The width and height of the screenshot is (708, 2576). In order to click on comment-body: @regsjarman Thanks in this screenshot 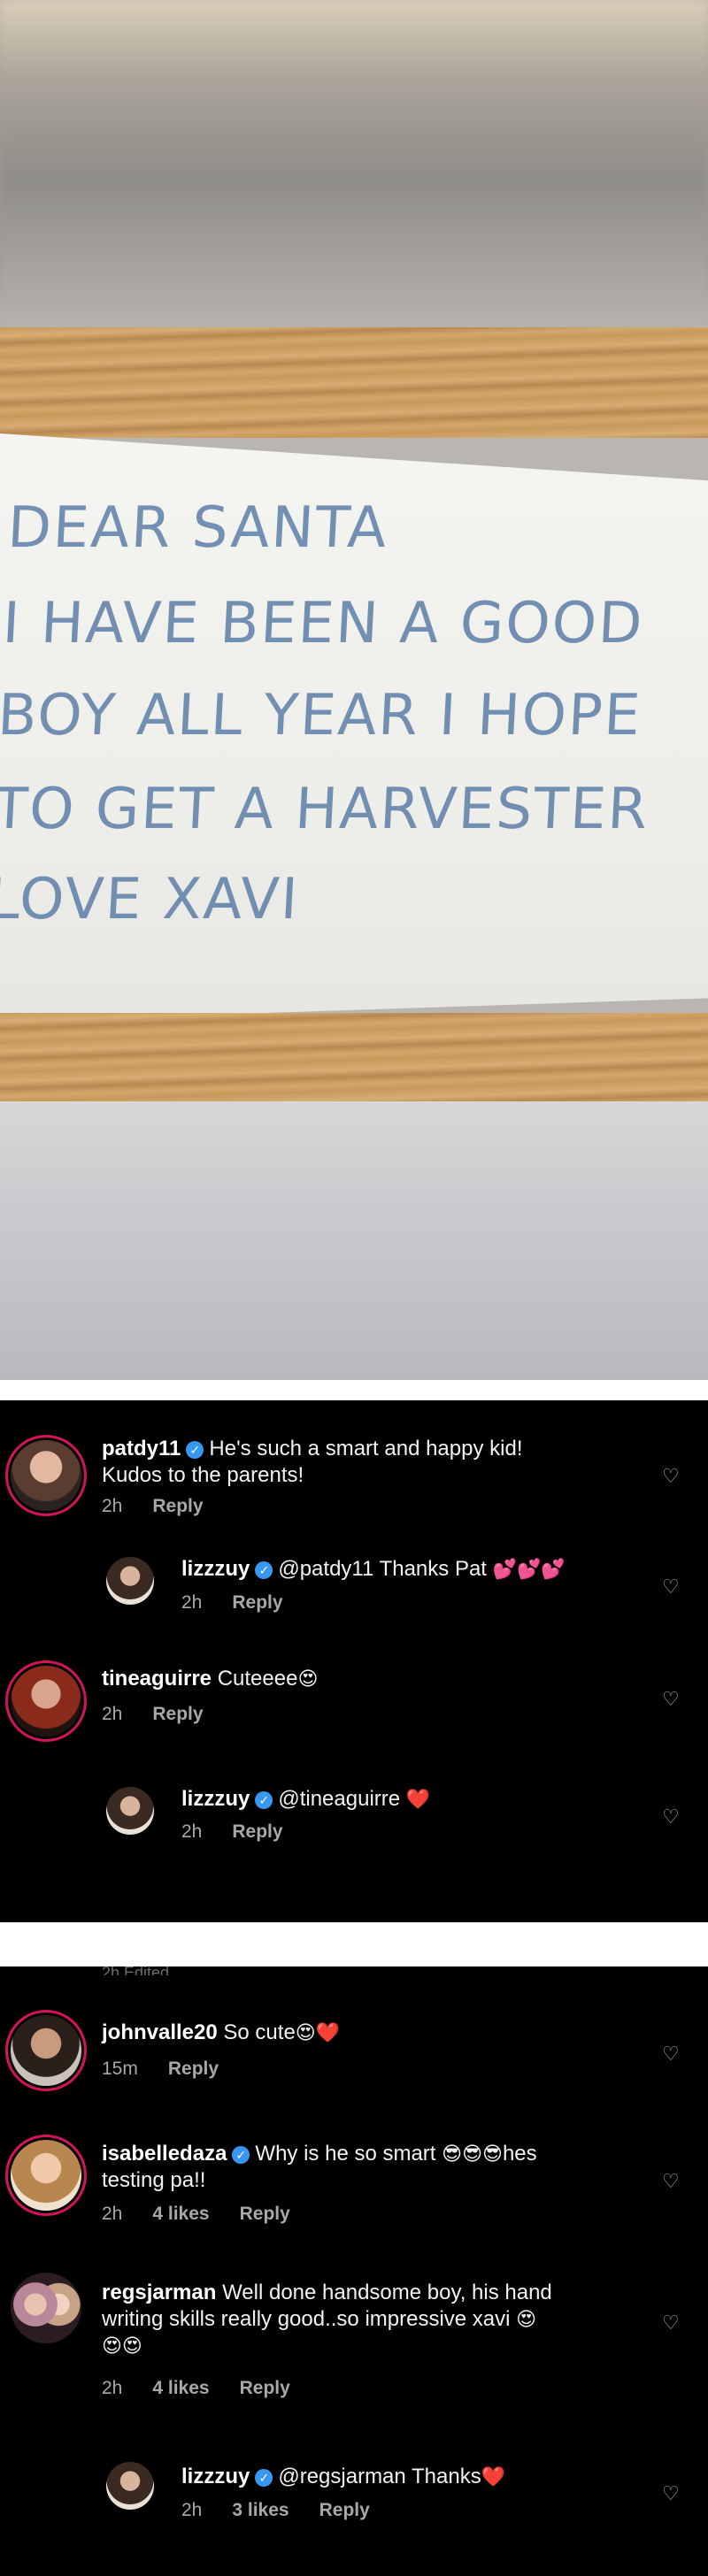, I will do `click(379, 2476)`.